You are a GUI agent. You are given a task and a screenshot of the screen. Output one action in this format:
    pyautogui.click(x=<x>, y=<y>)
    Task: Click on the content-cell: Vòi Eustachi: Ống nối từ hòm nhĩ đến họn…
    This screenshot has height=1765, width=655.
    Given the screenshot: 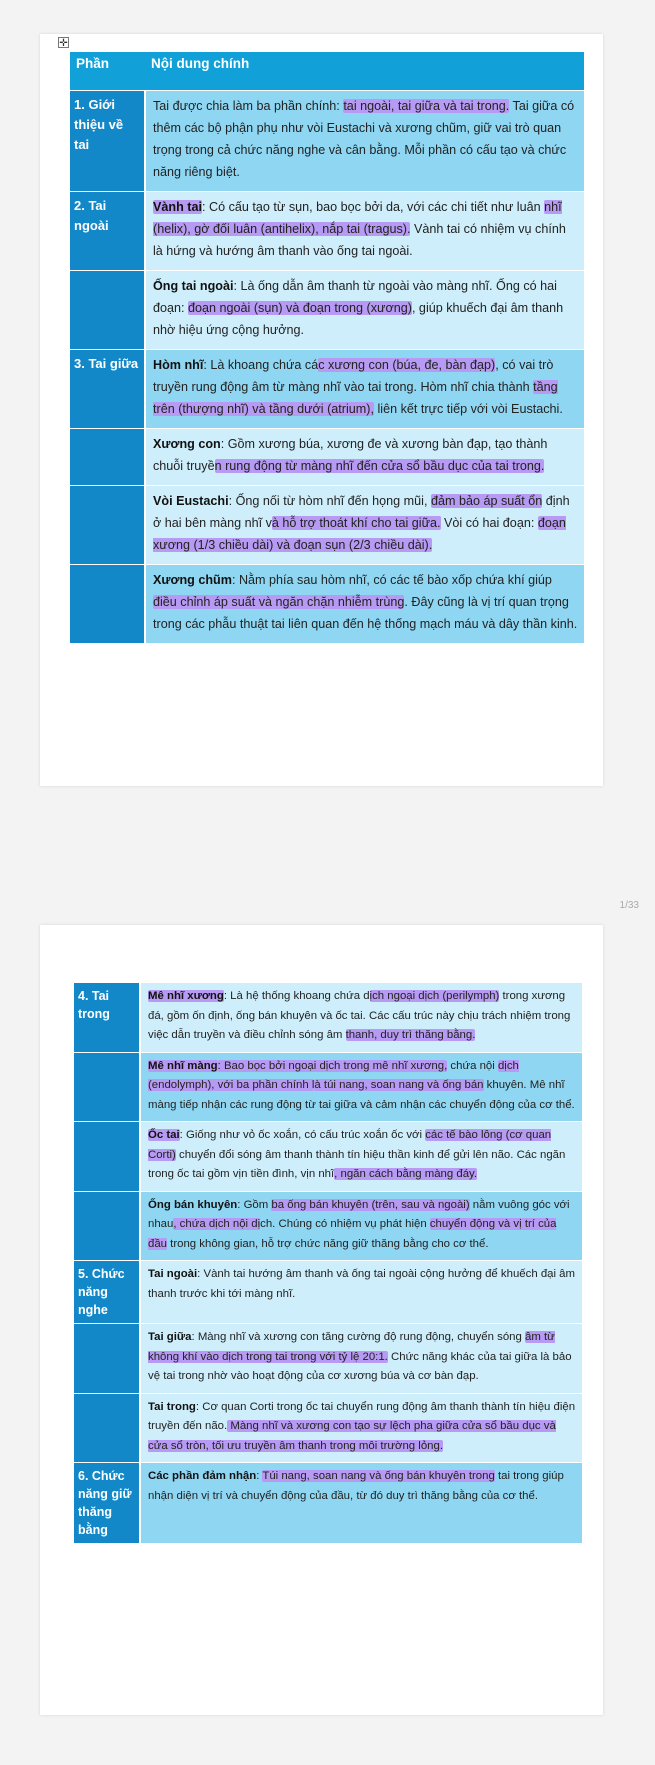 What is the action you would take?
    pyautogui.click(x=364, y=525)
    